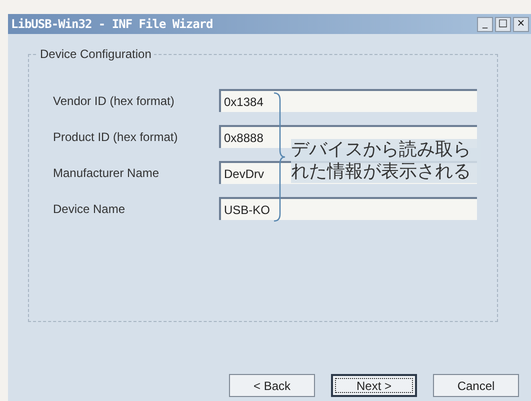 The width and height of the screenshot is (531, 401). Describe the element at coordinates (348, 100) in the screenshot. I see `input-field: 0x1384` at that location.